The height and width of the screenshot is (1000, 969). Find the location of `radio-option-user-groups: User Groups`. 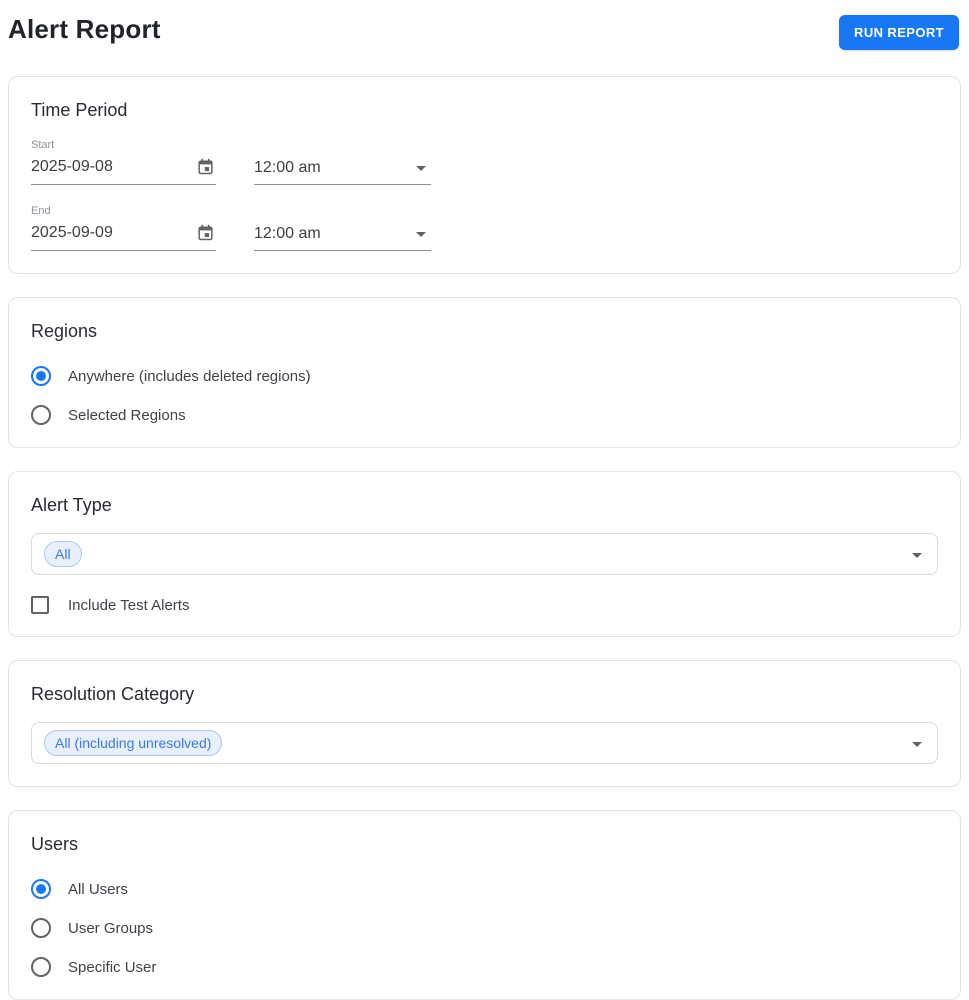

radio-option-user-groups: User Groups is located at coordinates (484, 928).